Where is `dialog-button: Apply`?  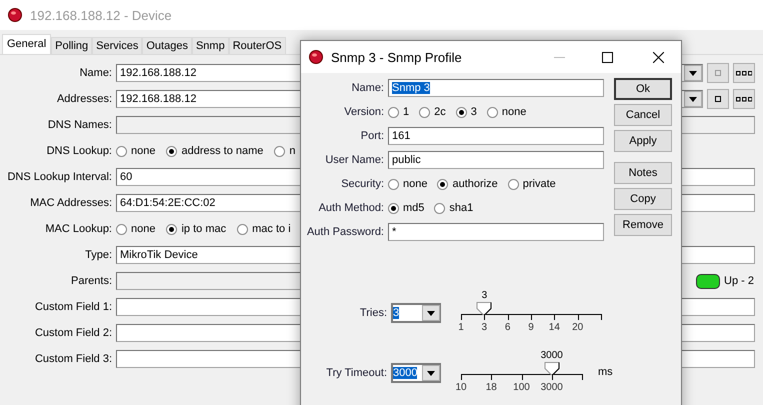
dialog-button: Apply is located at coordinates (643, 141).